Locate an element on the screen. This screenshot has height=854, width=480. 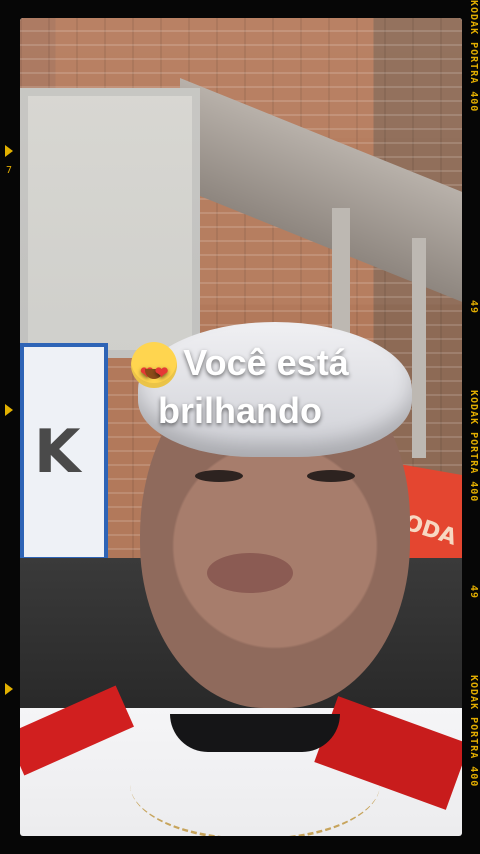
eye-right is located at coordinates (331, 476).